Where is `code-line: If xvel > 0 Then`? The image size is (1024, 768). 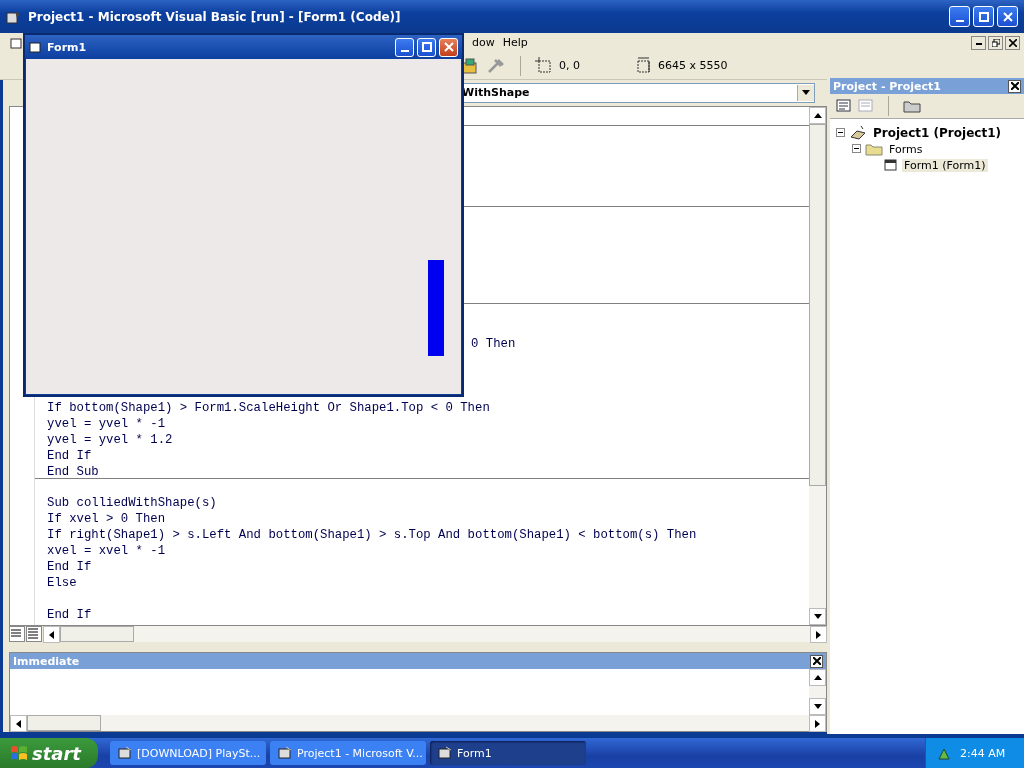 code-line: If xvel > 0 Then is located at coordinates (107, 518).